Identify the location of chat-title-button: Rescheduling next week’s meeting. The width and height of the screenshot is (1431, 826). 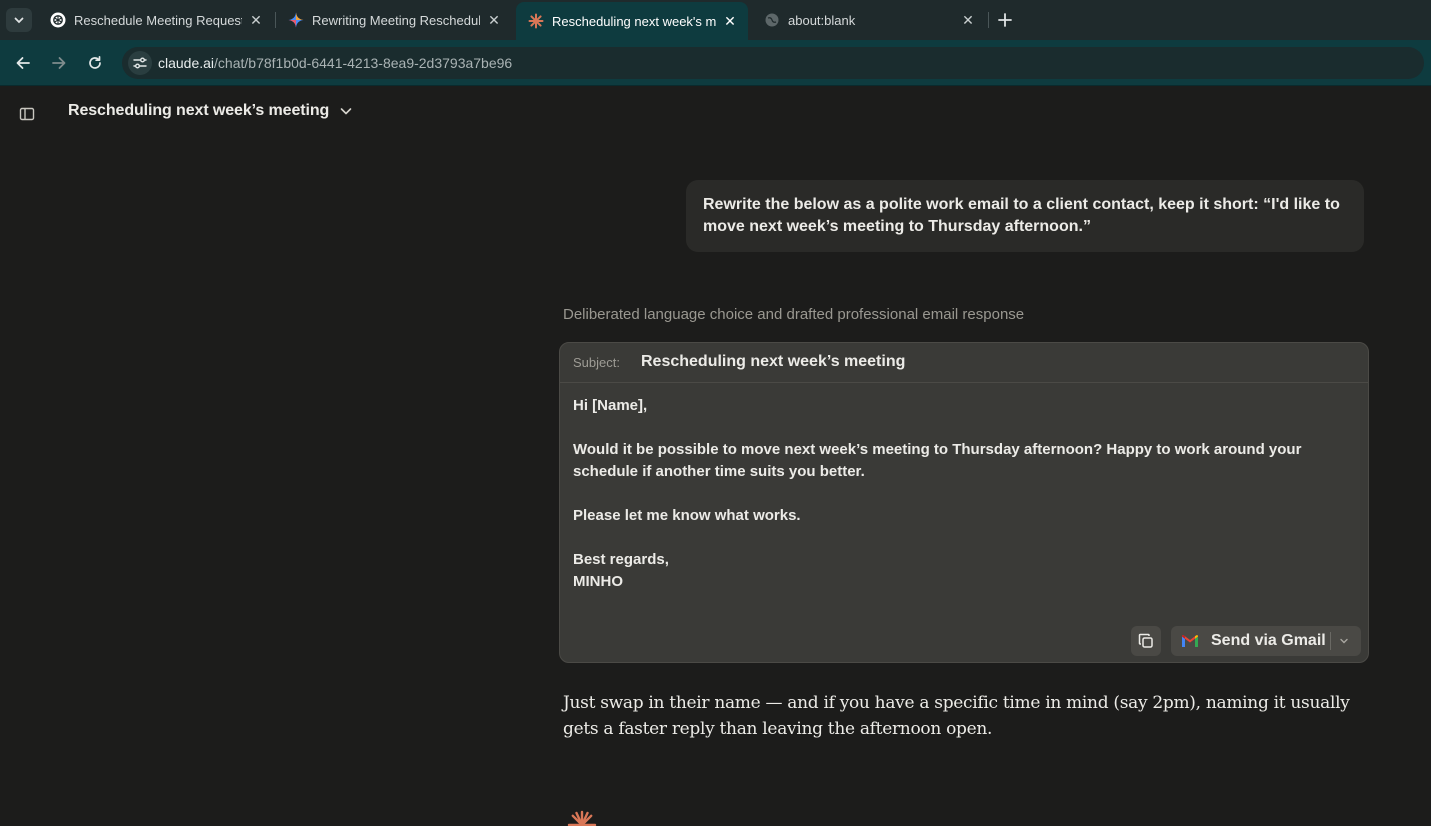
(210, 111).